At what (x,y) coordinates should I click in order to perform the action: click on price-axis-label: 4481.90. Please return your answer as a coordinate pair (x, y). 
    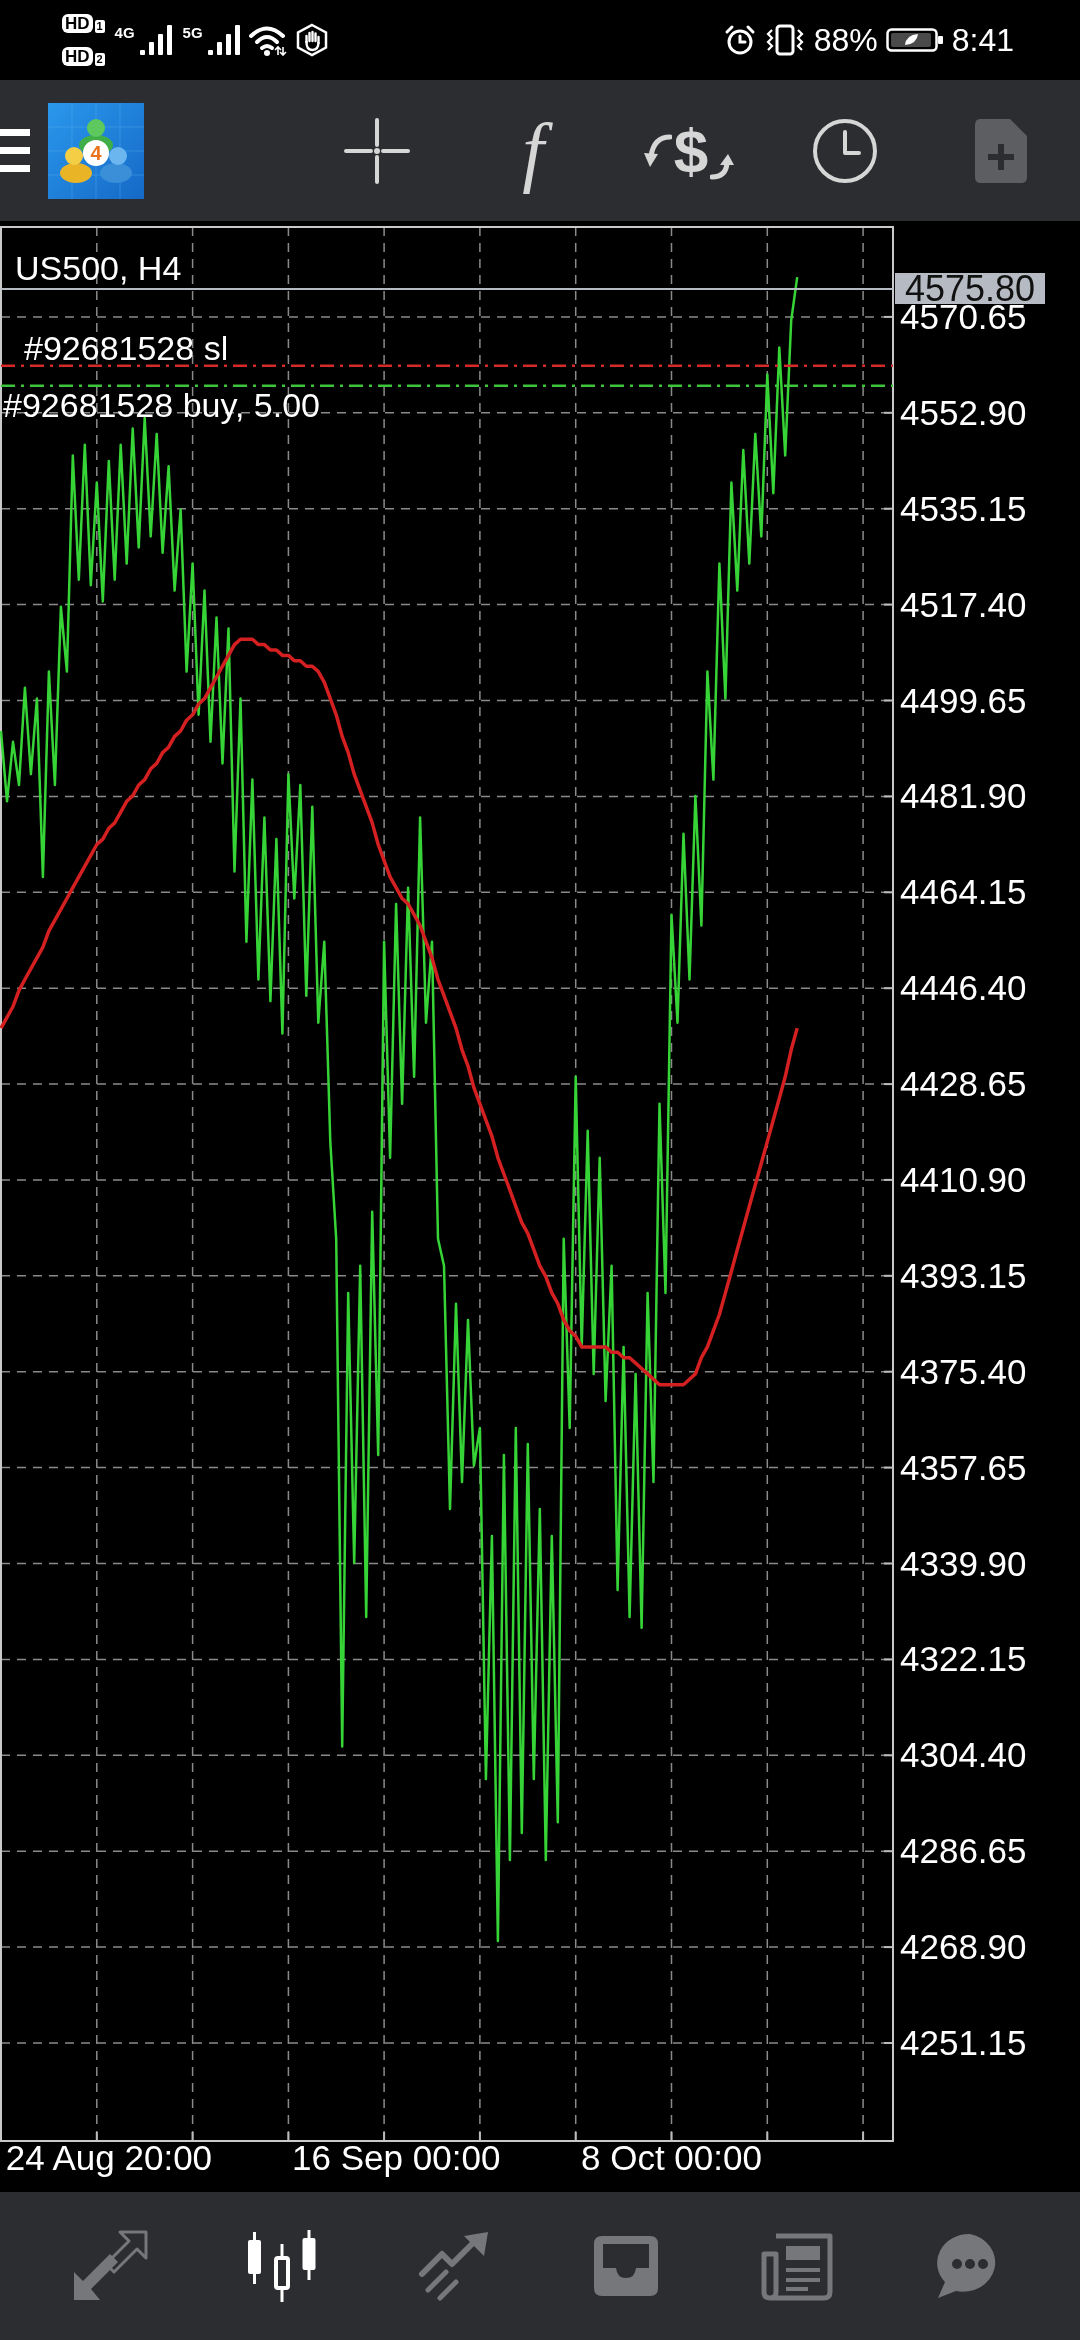
    Looking at the image, I should click on (963, 796).